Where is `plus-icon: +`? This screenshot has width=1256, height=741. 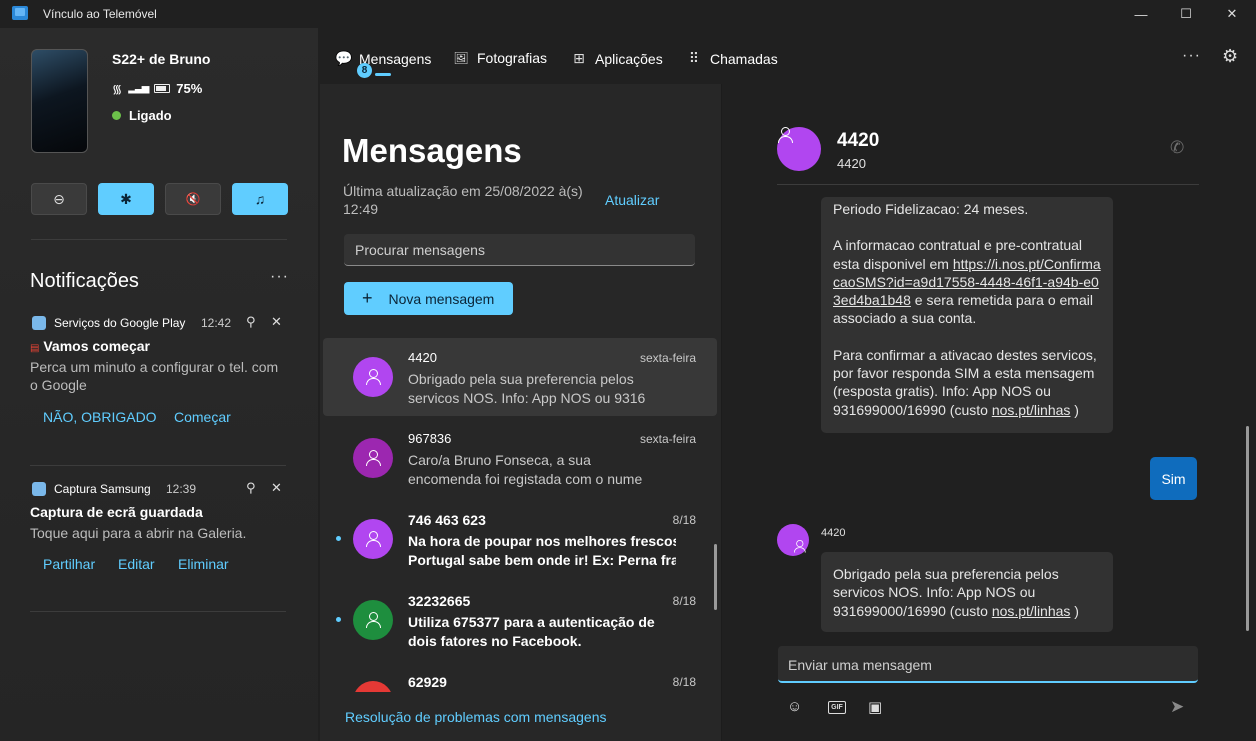 plus-icon: + is located at coordinates (367, 298).